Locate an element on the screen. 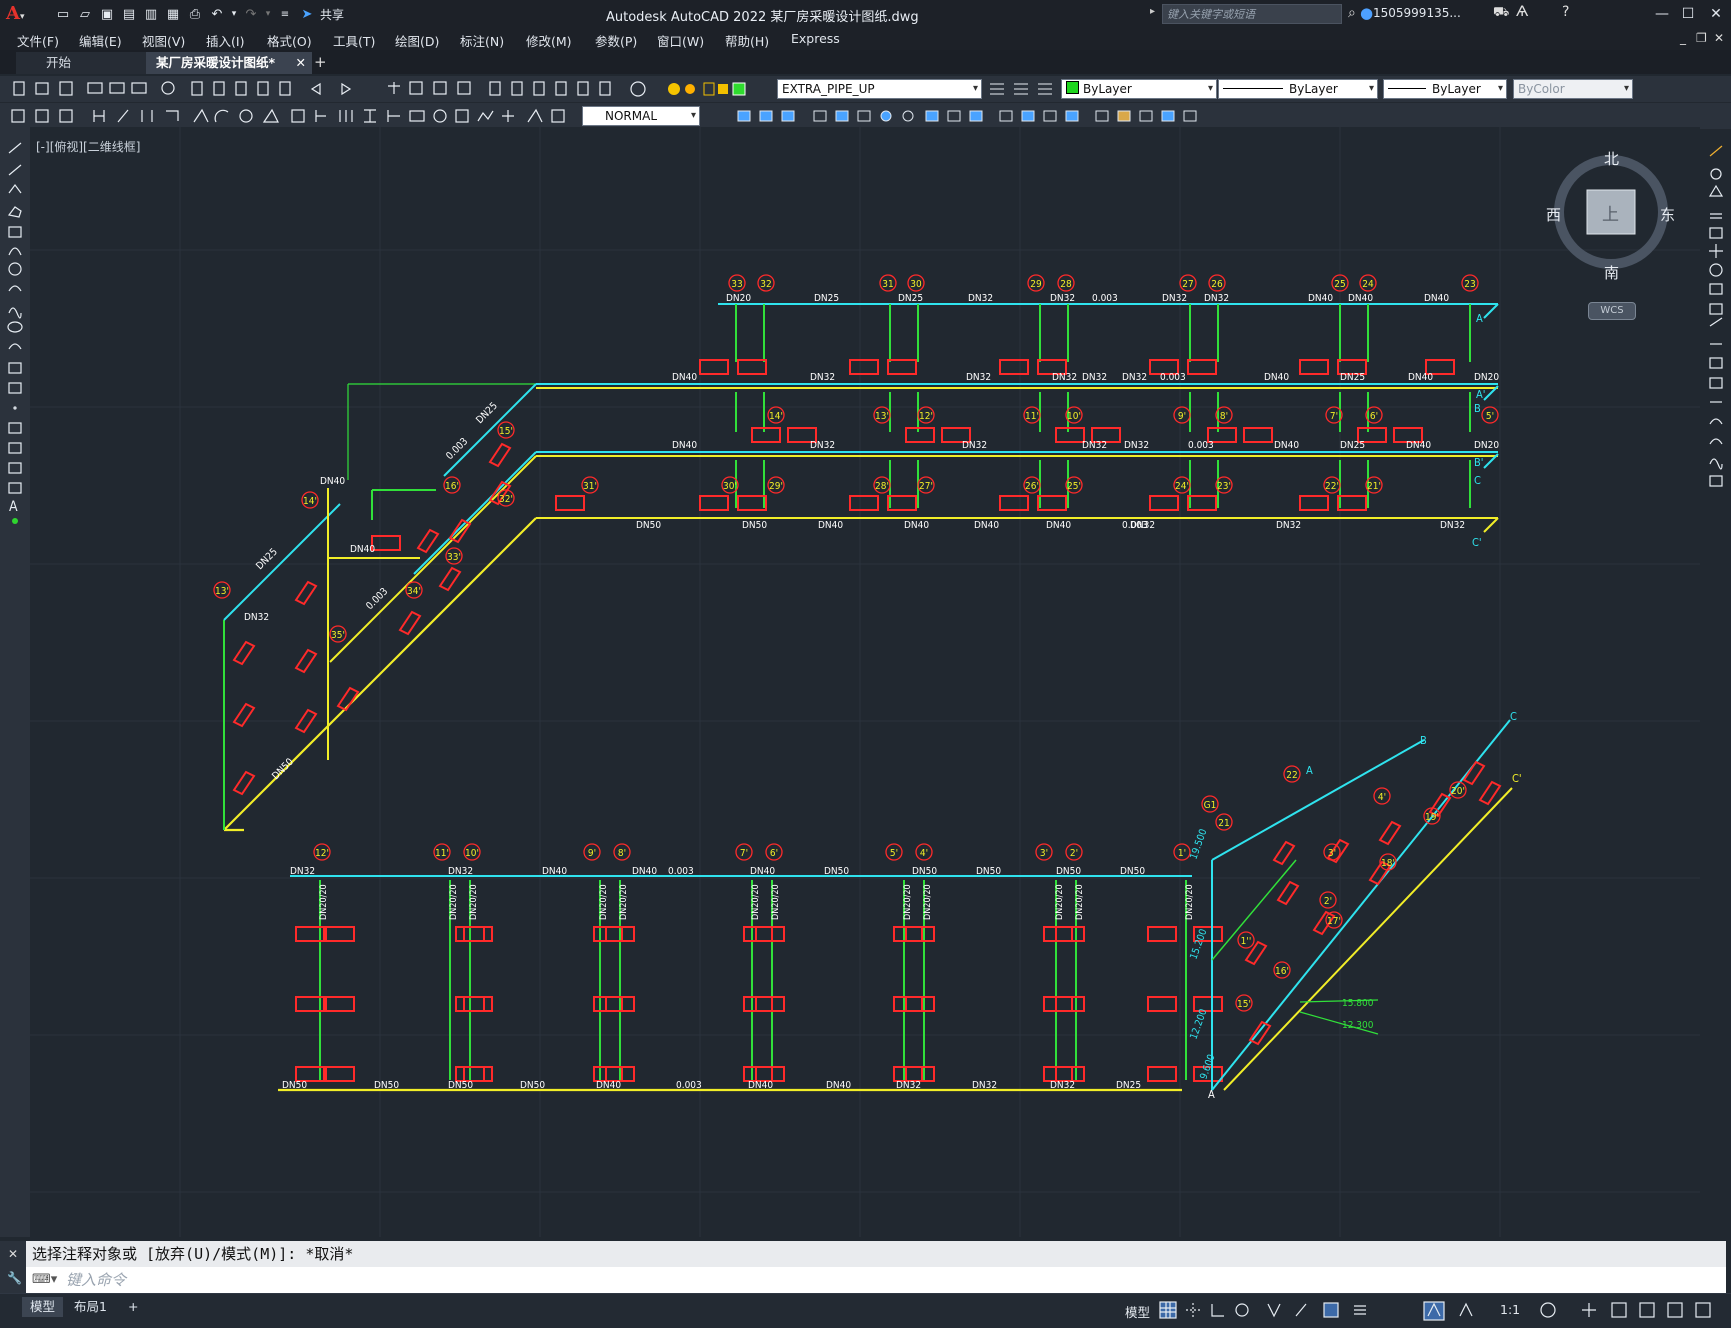  tab-document: 某厂房采暖设计图纸* ✕ is located at coordinates (229, 63).